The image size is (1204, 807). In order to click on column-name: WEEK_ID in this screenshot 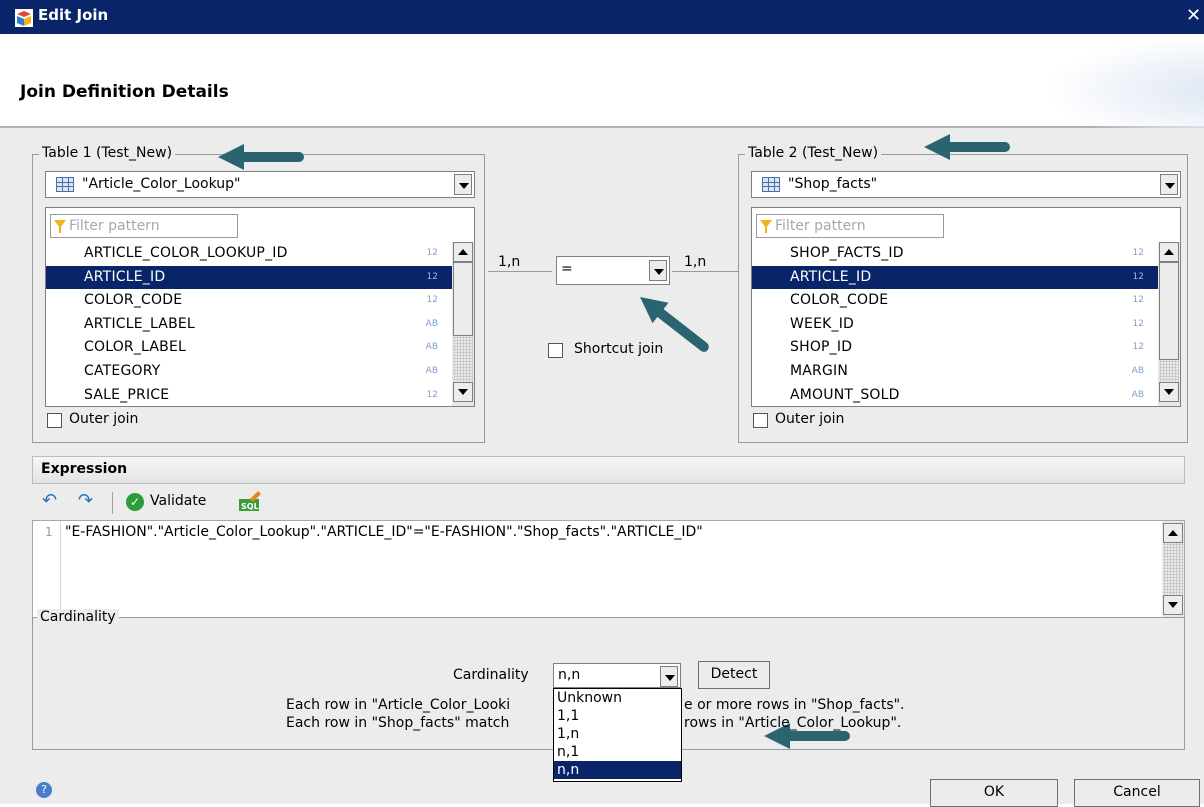, I will do `click(822, 323)`.